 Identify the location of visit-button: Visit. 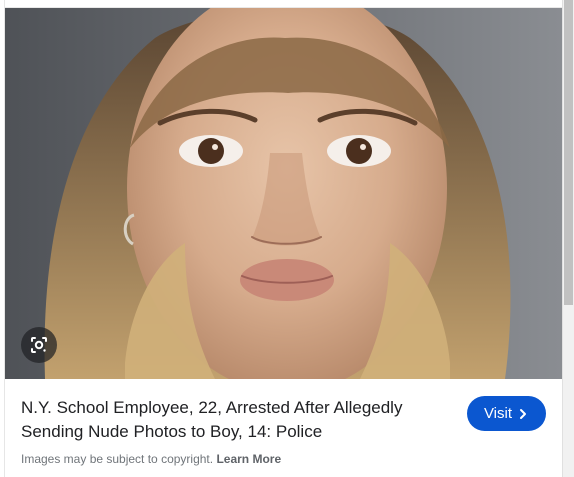
(506, 413).